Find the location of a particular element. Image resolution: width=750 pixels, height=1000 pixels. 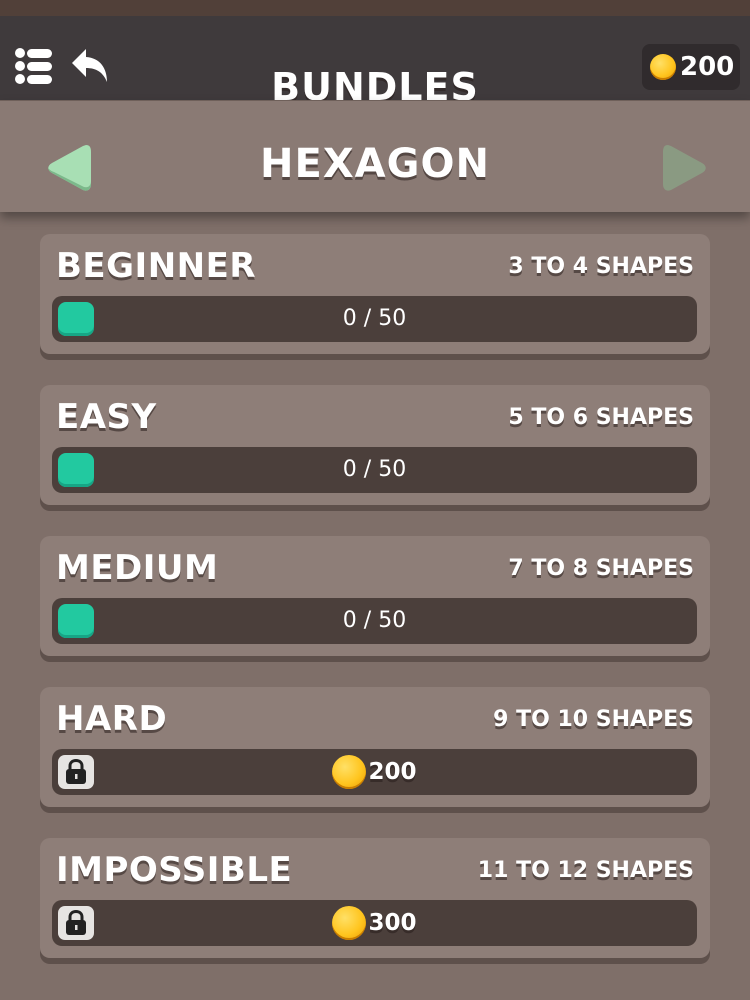

level-name: MEDIUM is located at coordinates (137, 568).